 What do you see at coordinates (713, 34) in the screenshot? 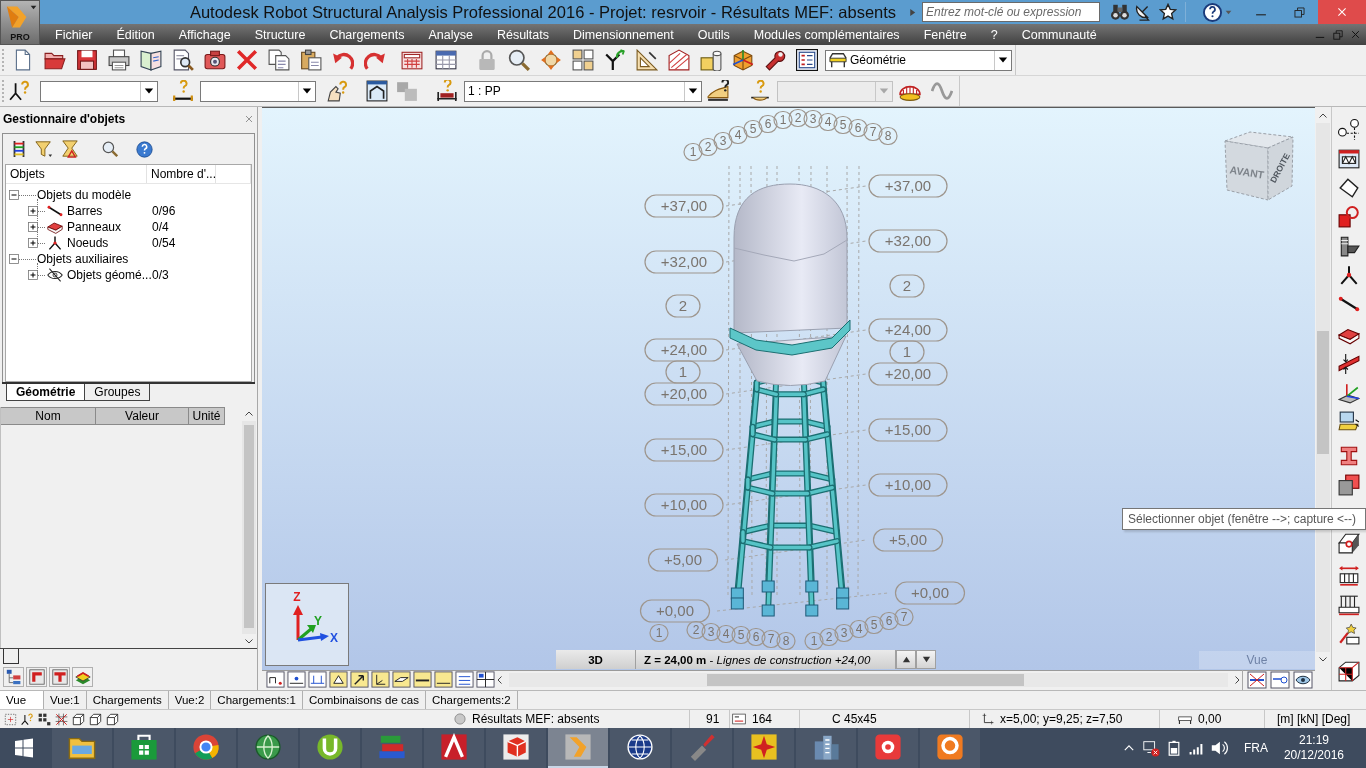
I see `menu-item: Outils` at bounding box center [713, 34].